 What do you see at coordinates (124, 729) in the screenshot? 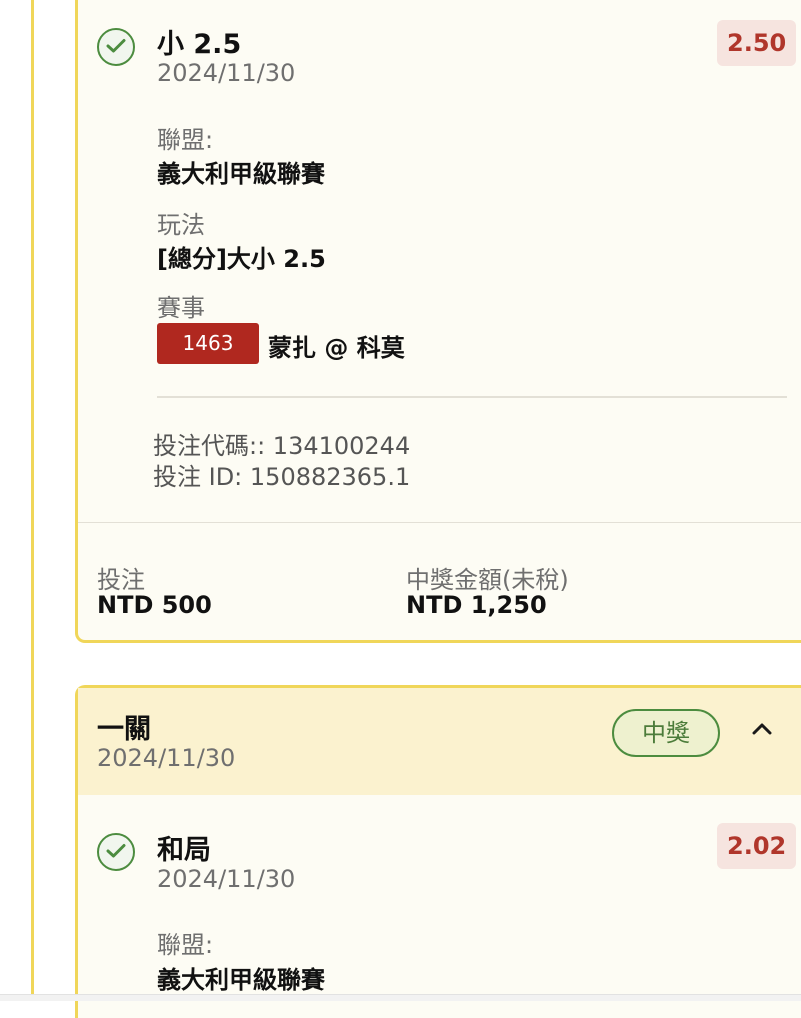
I see `ticket-type: 一關` at bounding box center [124, 729].